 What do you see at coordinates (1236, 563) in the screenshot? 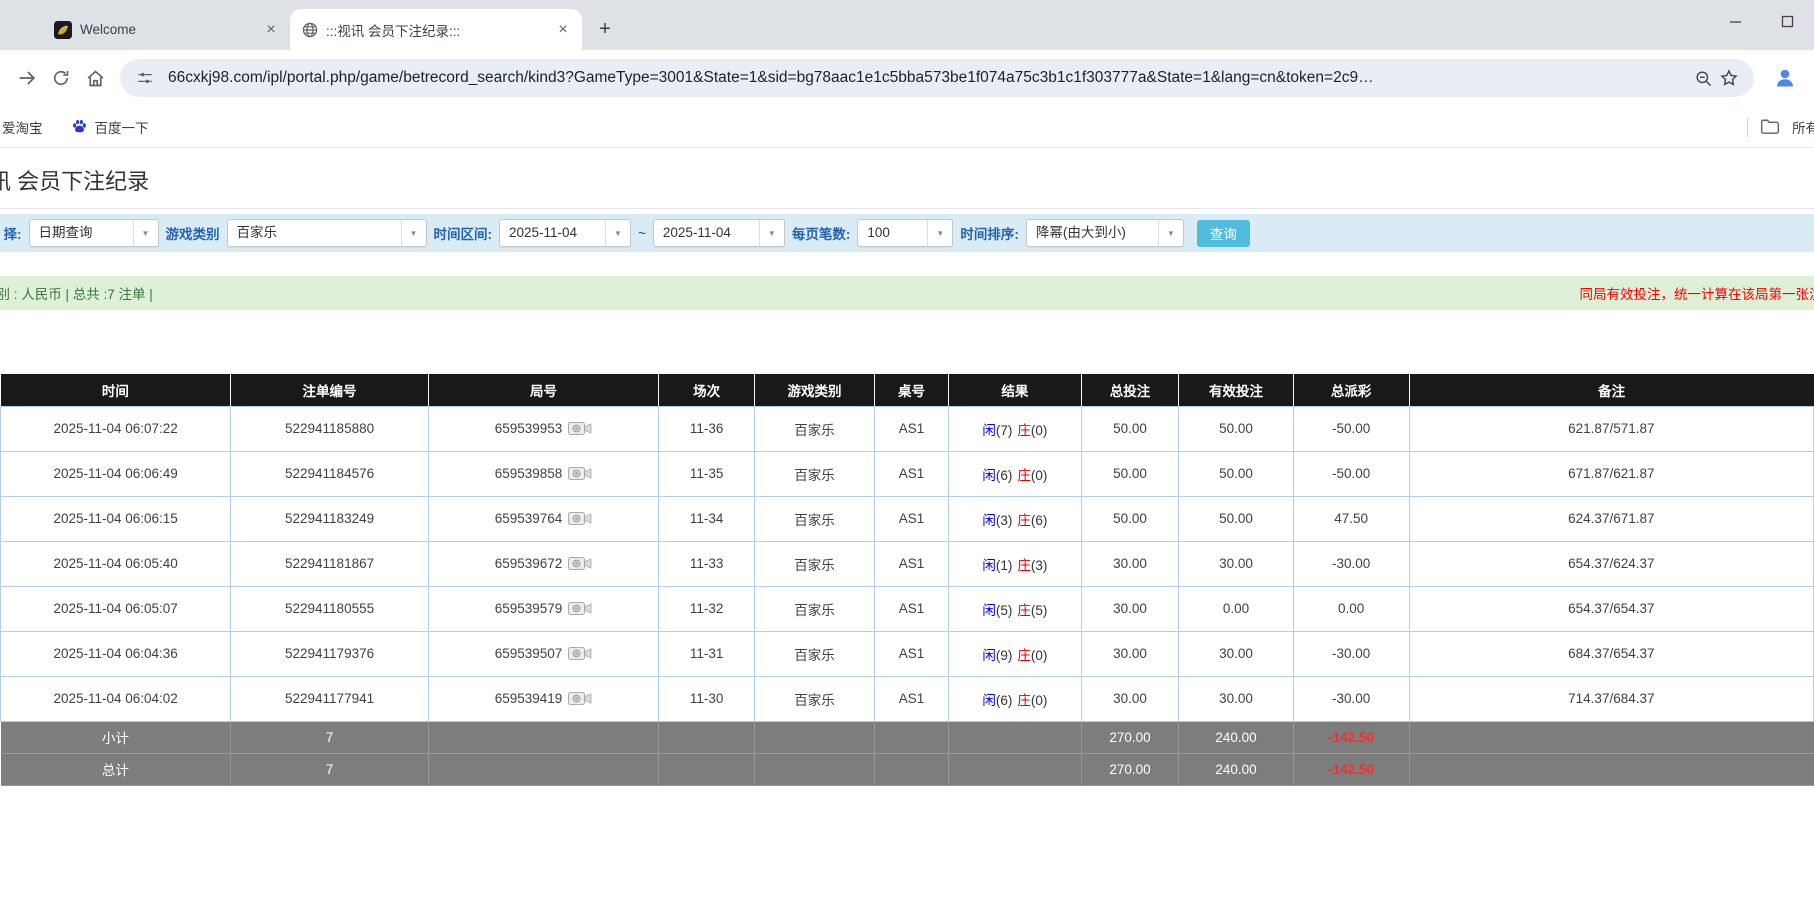
I see `cell-valid-bet: 30.00` at bounding box center [1236, 563].